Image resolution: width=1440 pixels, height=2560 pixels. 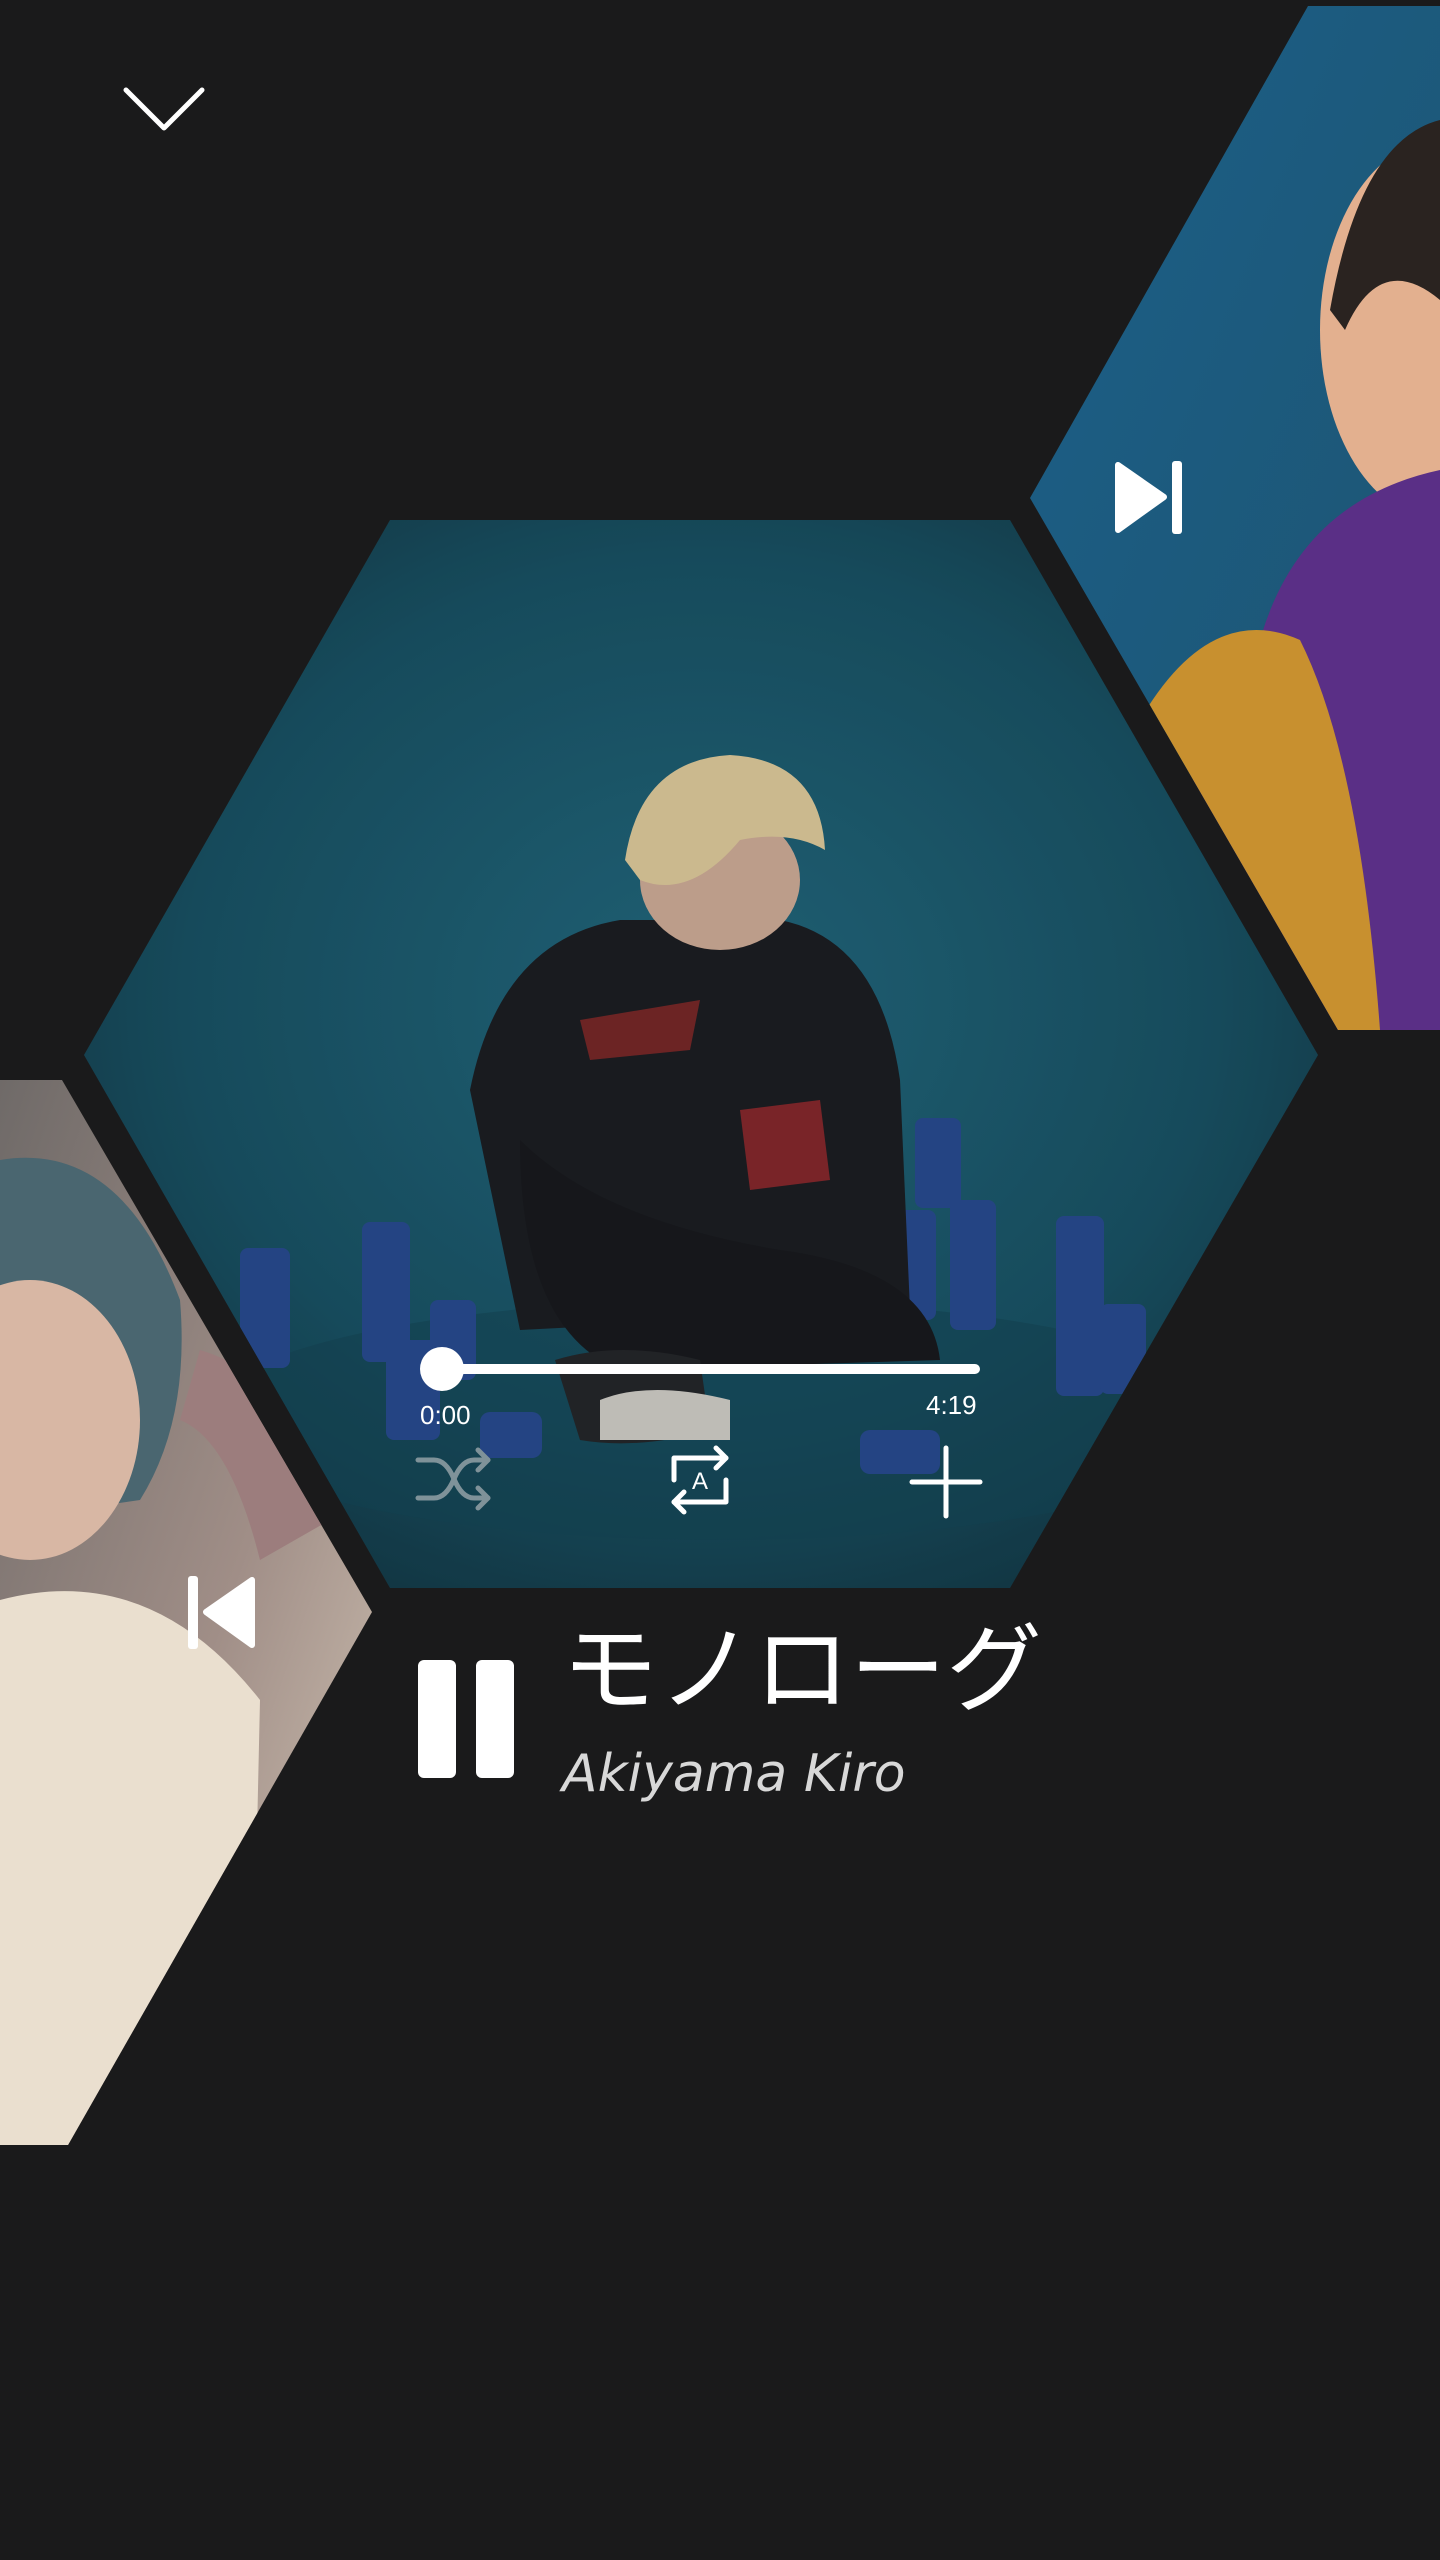 I want to click on chevron-down-icon, so click(x=164, y=112).